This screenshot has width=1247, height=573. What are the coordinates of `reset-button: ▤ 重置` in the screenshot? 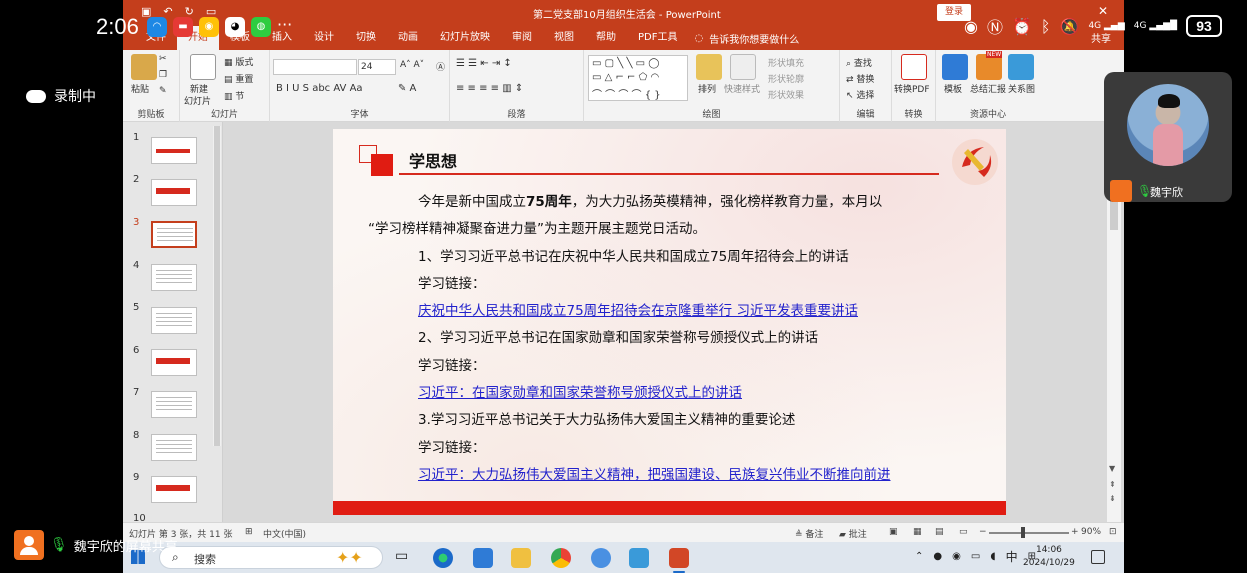 It's located at (238, 78).